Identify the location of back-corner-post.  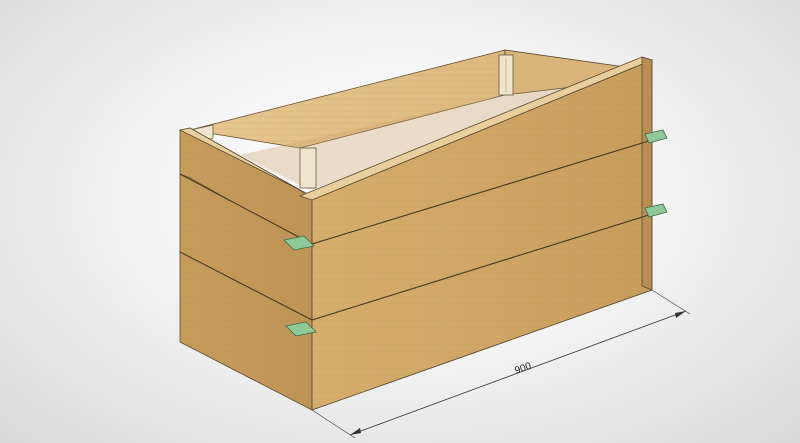
(506, 75).